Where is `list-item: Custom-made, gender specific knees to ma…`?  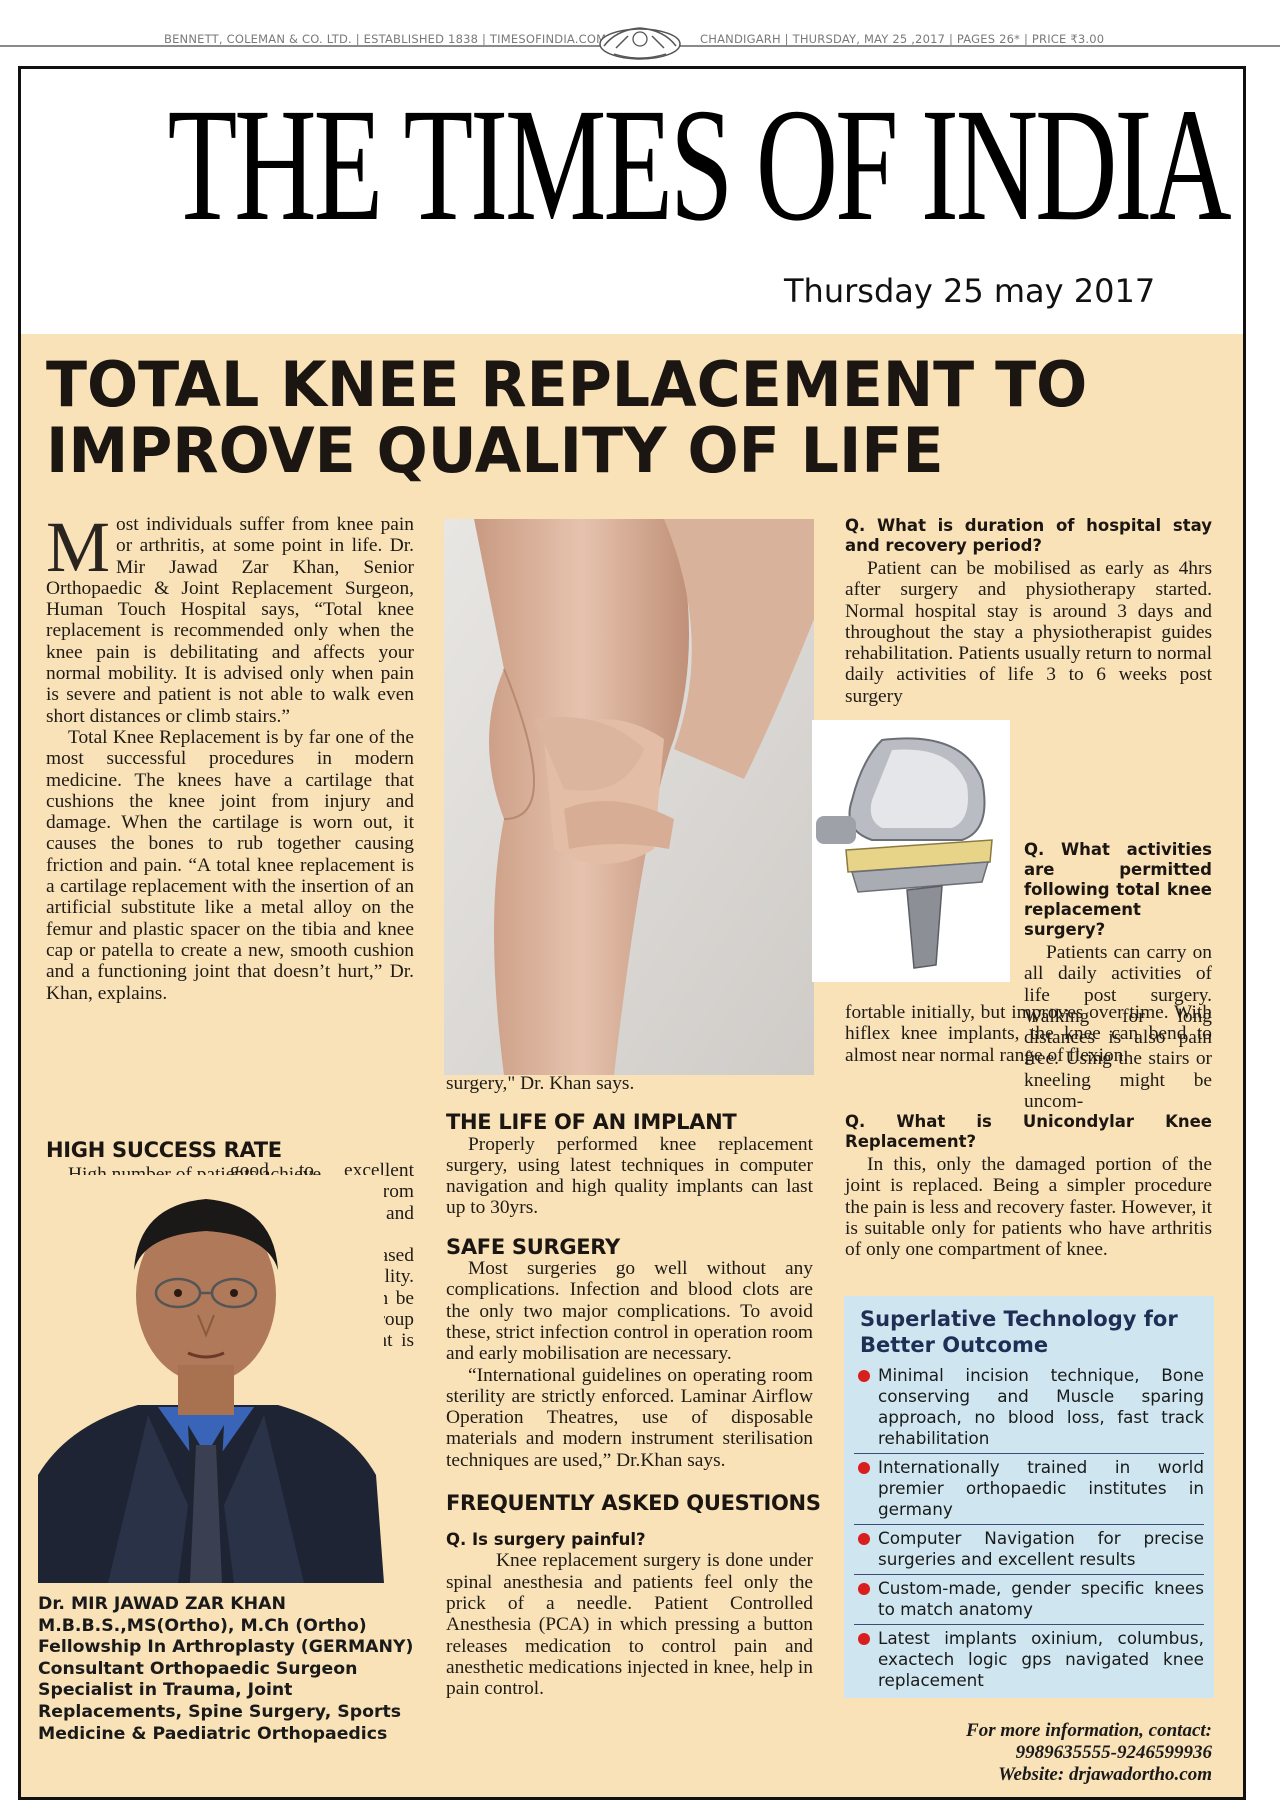
list-item: Custom-made, gender specific knees to ma… is located at coordinates (1029, 1600).